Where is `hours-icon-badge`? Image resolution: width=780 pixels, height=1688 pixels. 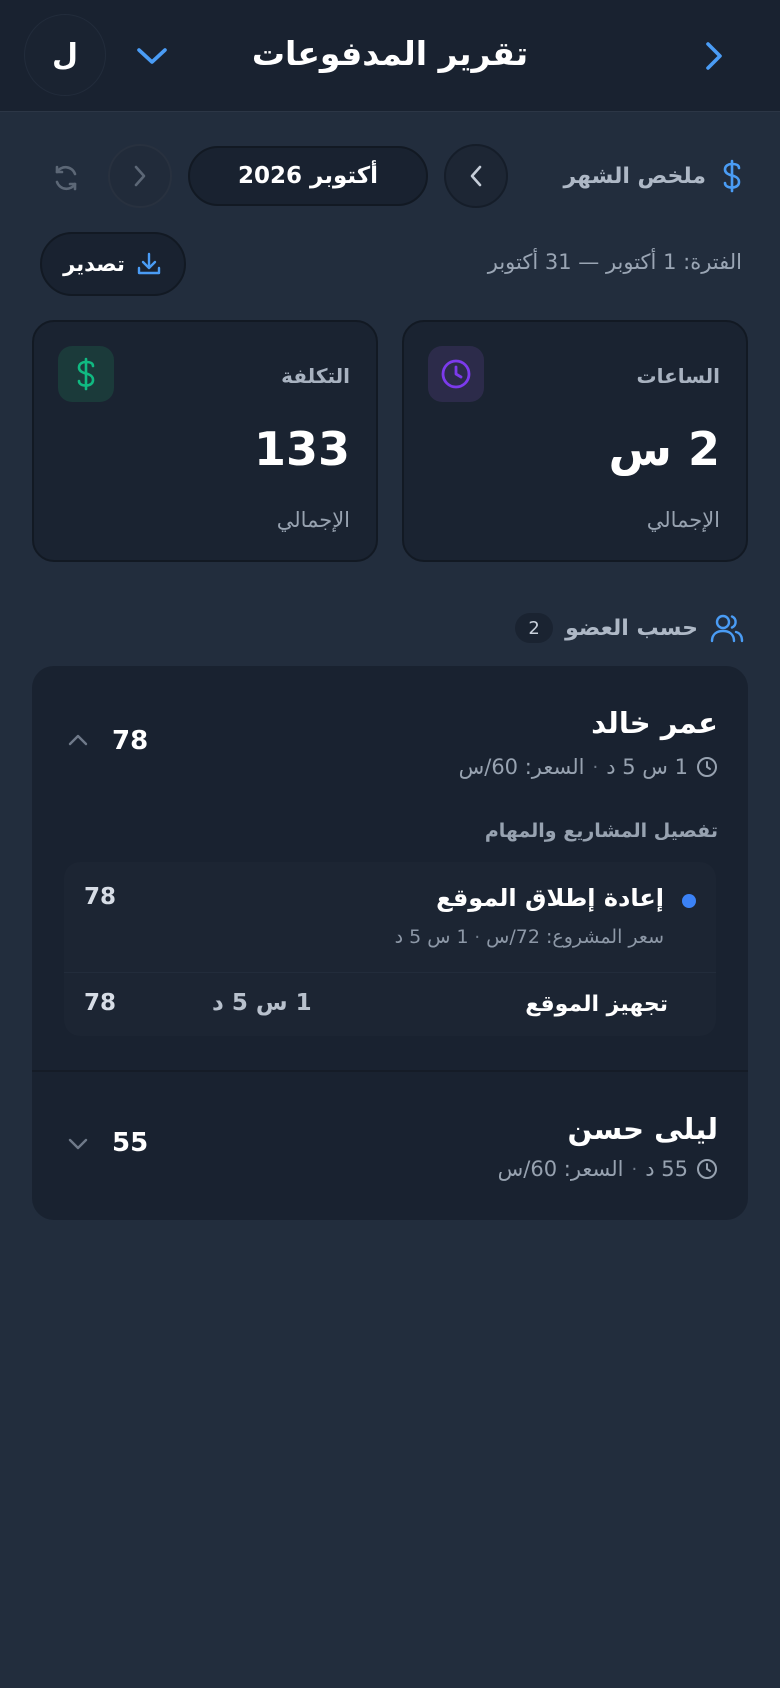
hours-icon-badge is located at coordinates (456, 374).